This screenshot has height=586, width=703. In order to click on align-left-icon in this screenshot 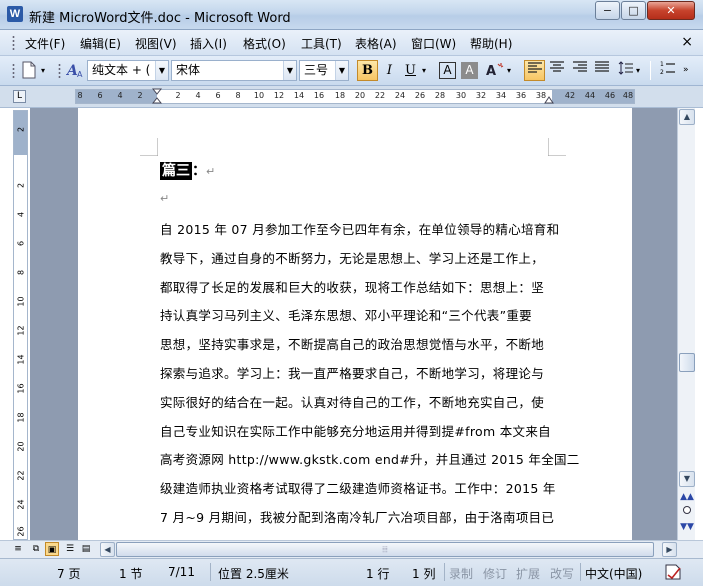, I will do `click(534, 67)`.